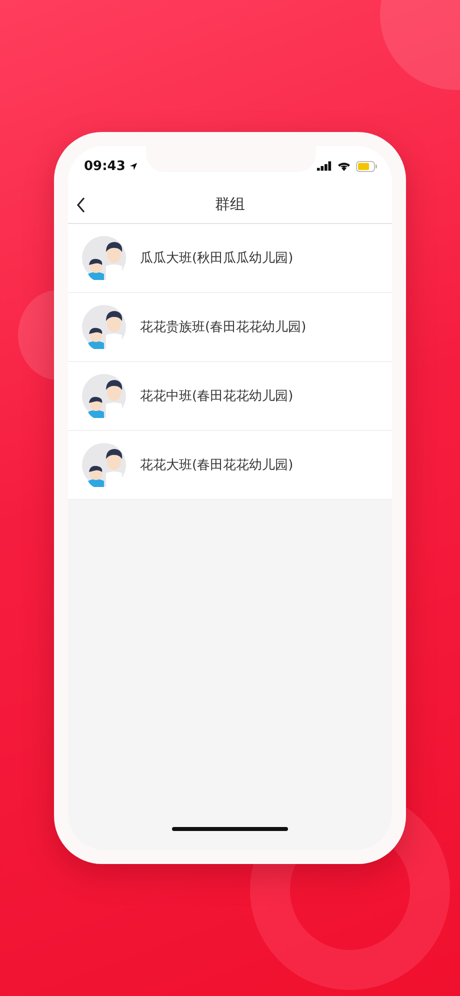  What do you see at coordinates (81, 205) in the screenshot?
I see `chevron-left-icon` at bounding box center [81, 205].